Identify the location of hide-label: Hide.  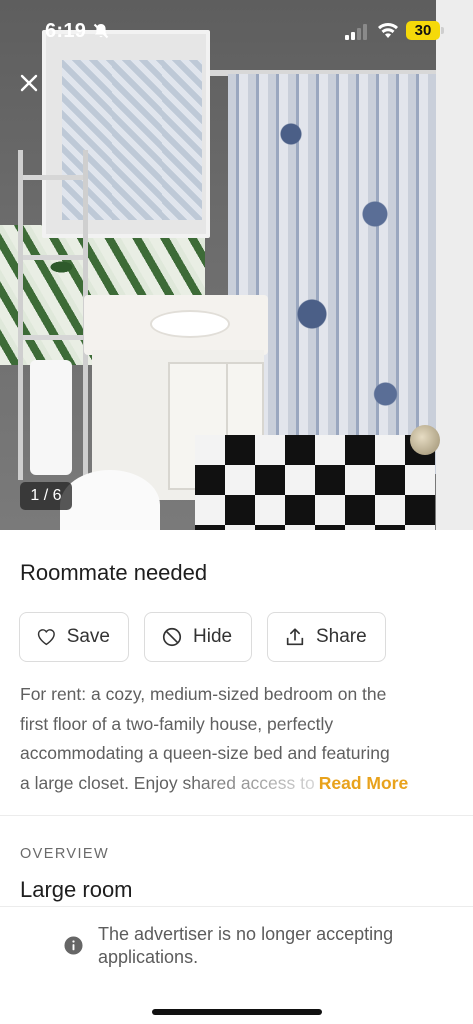
(213, 636).